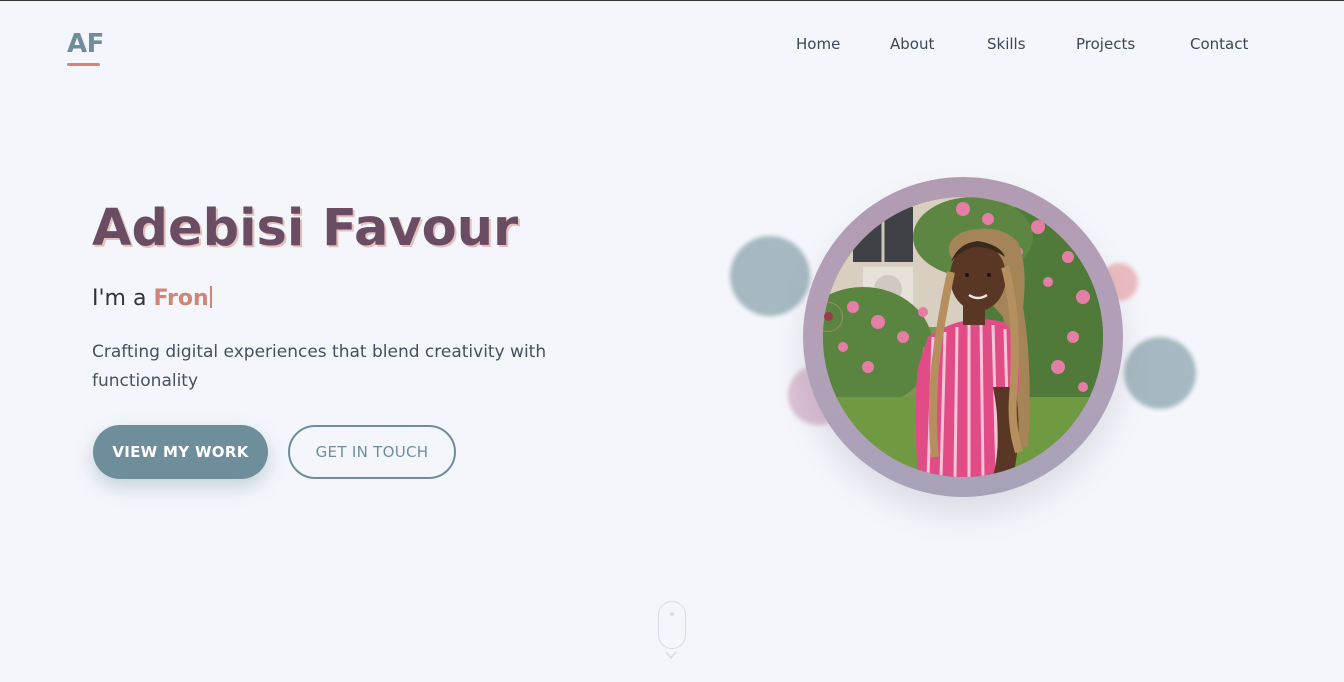 This screenshot has height=682, width=1344. I want to click on get-in-touch-button: GET IN TOUCH, so click(372, 452).